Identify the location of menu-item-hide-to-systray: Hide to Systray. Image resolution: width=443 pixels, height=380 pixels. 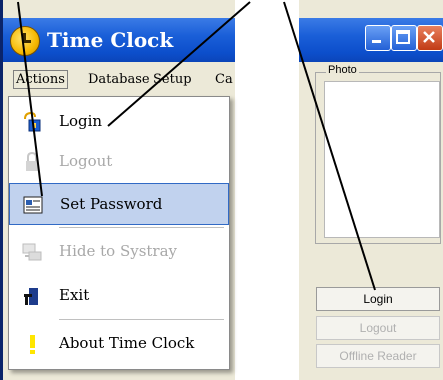
(119, 251).